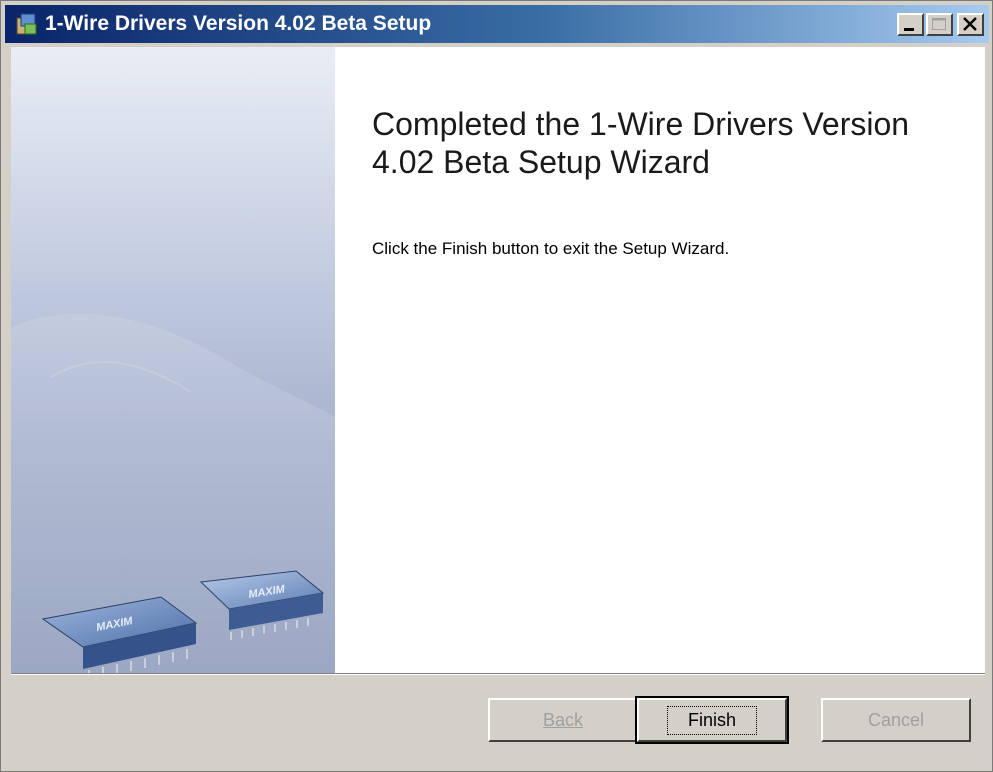  I want to click on maximize-icon, so click(939, 24).